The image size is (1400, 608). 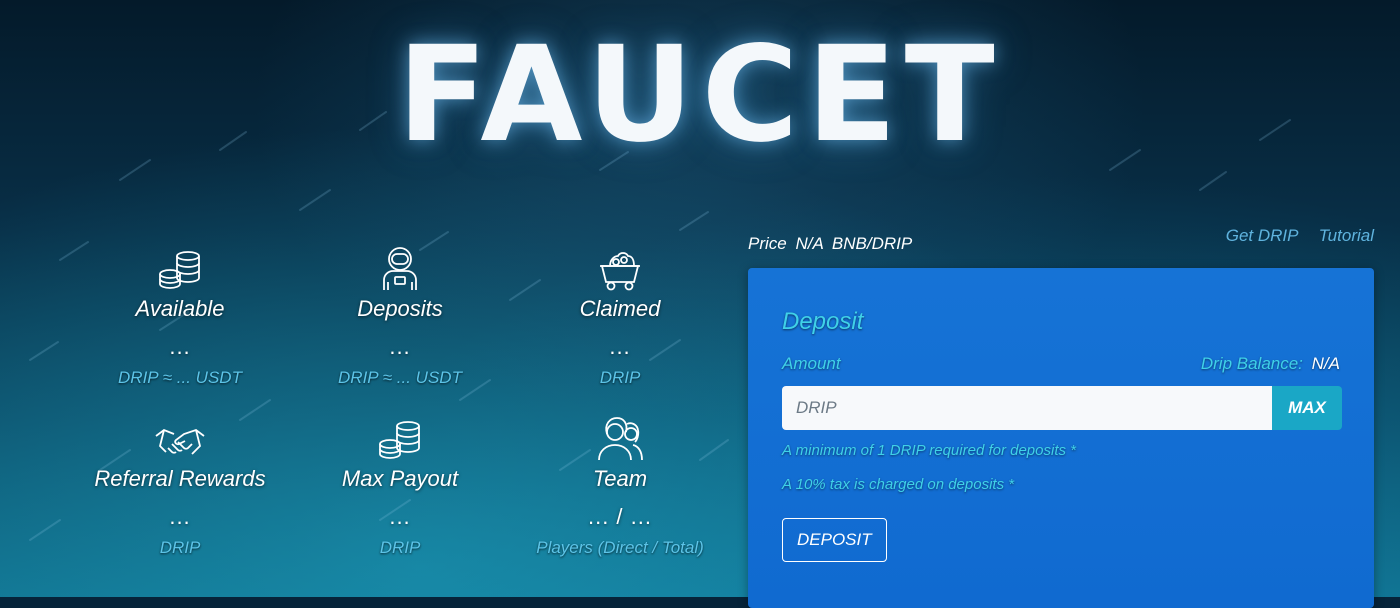 I want to click on tutorial-link: Tutorial, so click(x=1346, y=235).